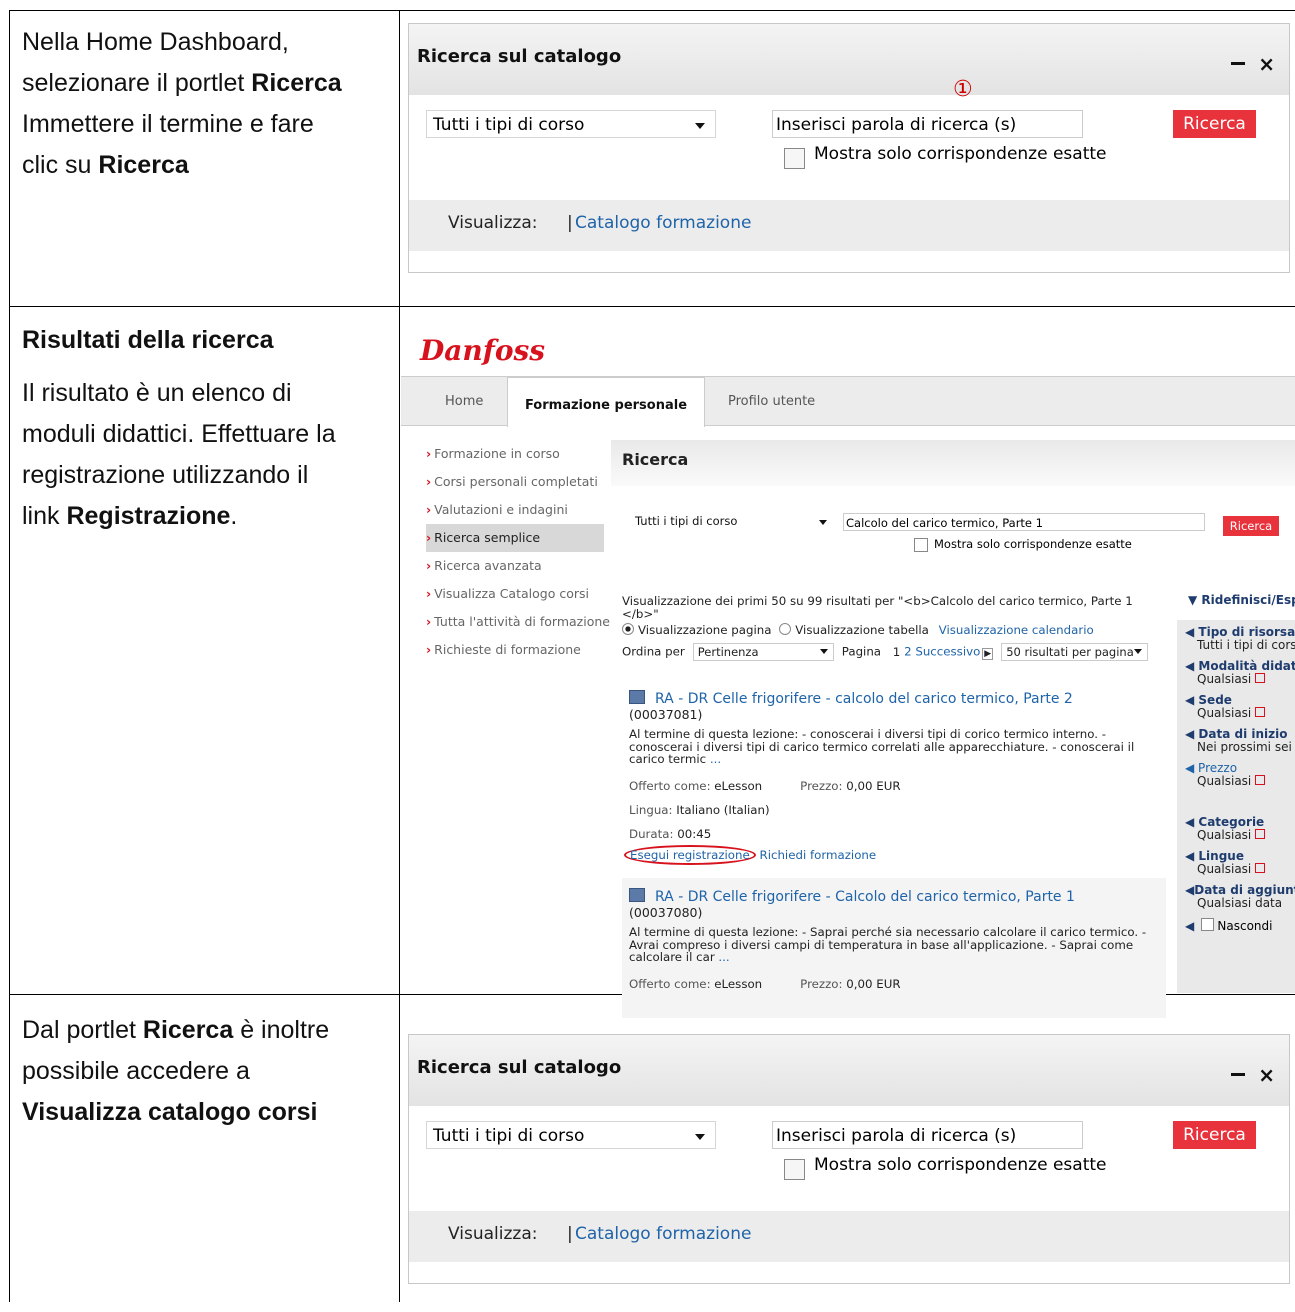 The image size is (1295, 1312). Describe the element at coordinates (1016, 630) in the screenshot. I see `view-calendar-link: Visualizzazione calendario` at that location.